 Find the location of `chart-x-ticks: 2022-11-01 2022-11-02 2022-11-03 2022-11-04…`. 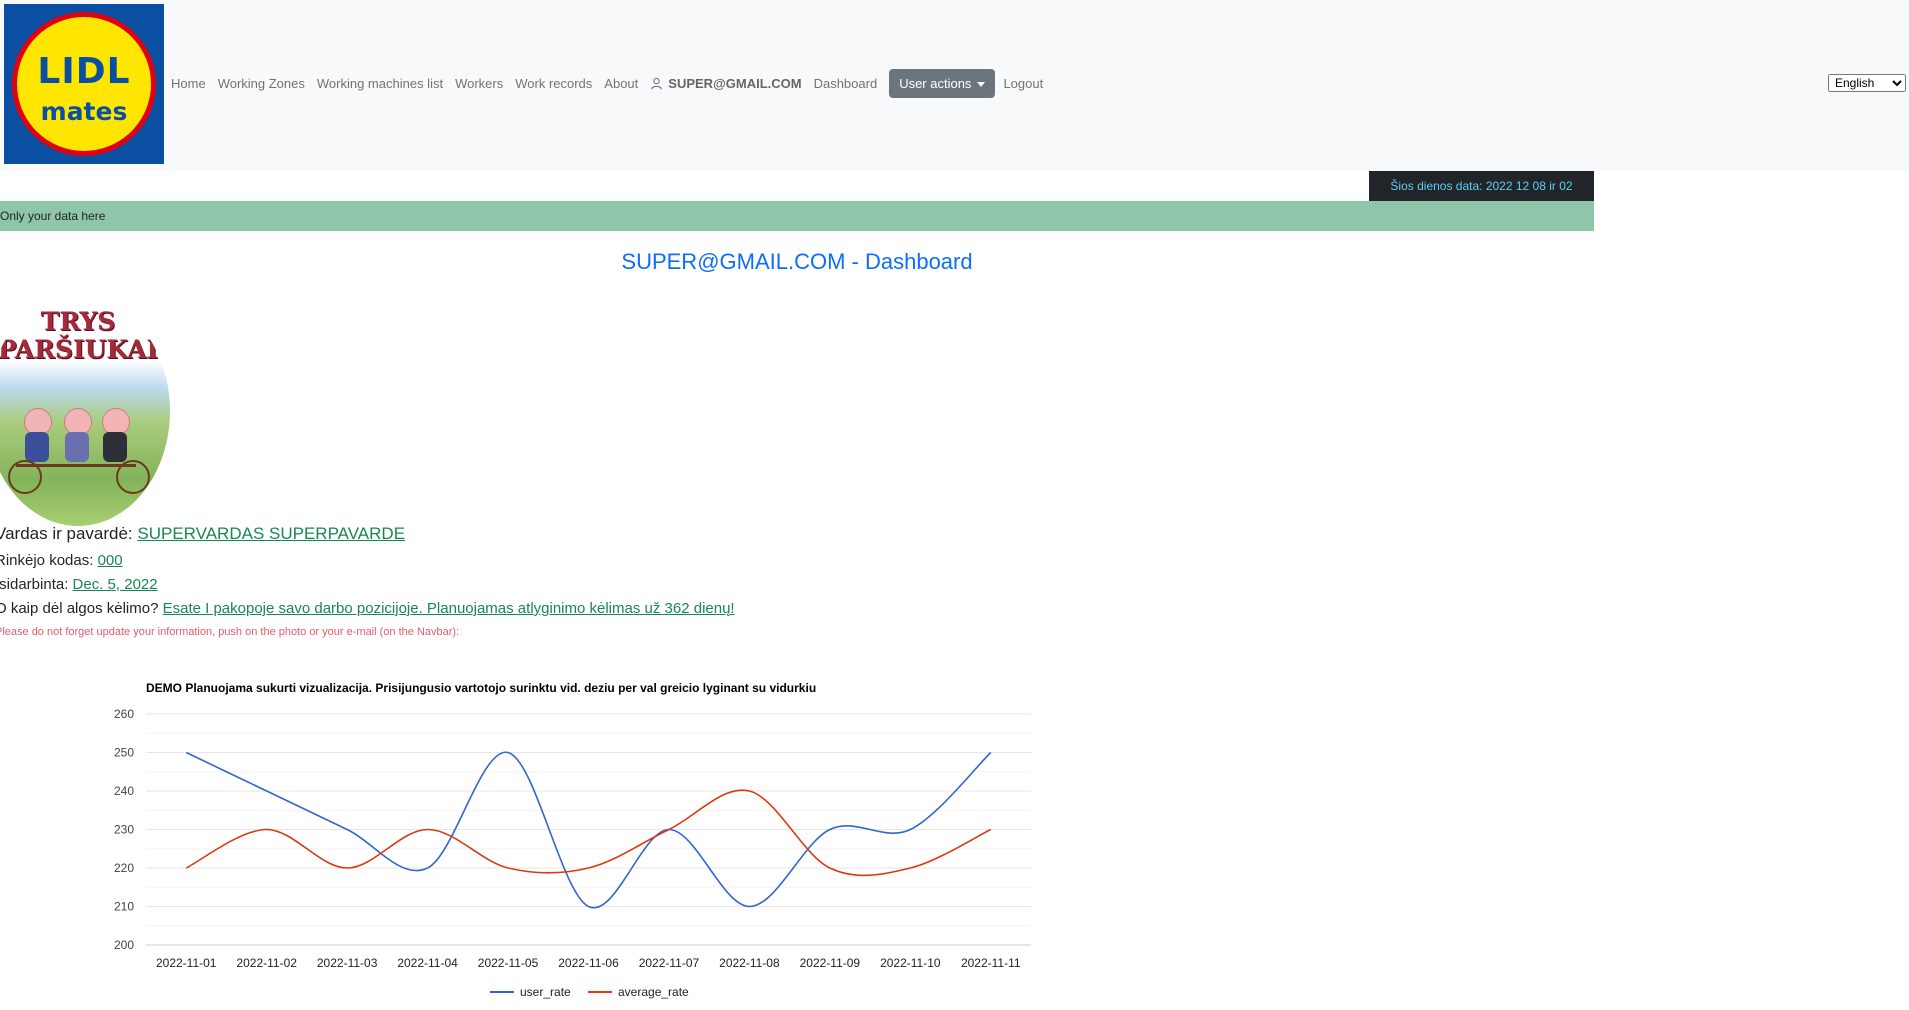

chart-x-ticks: 2022-11-01 2022-11-02 2022-11-03 2022-11-04… is located at coordinates (588, 963).